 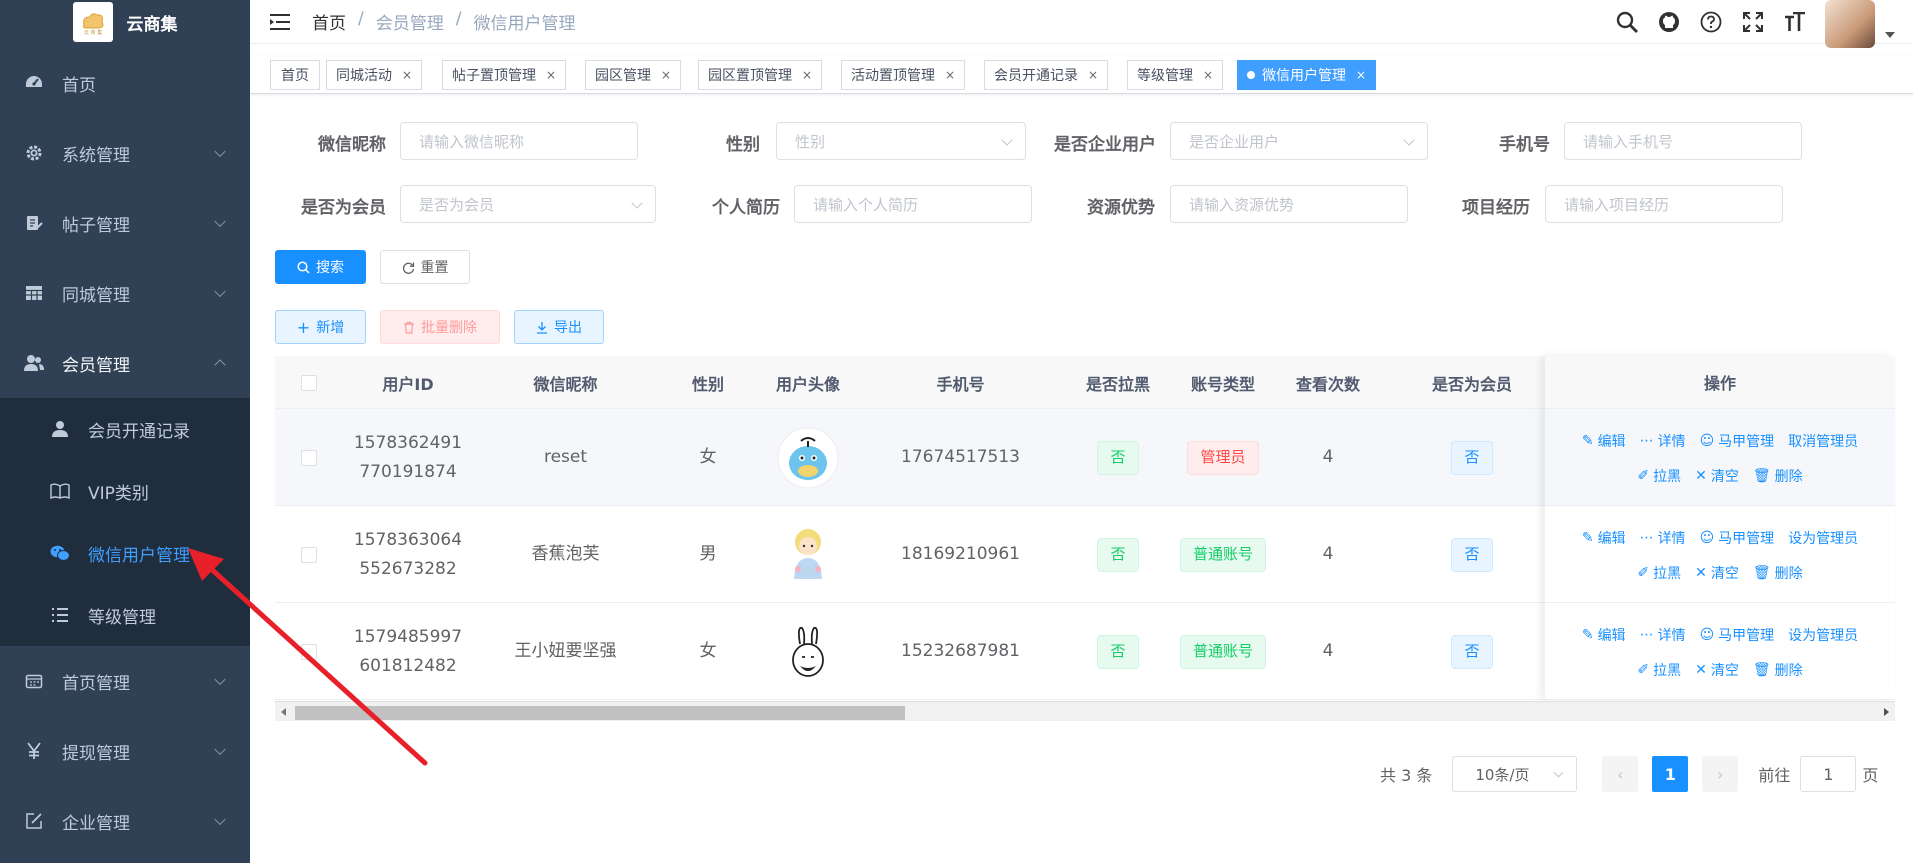 What do you see at coordinates (1711, 22) in the screenshot?
I see `question-icon` at bounding box center [1711, 22].